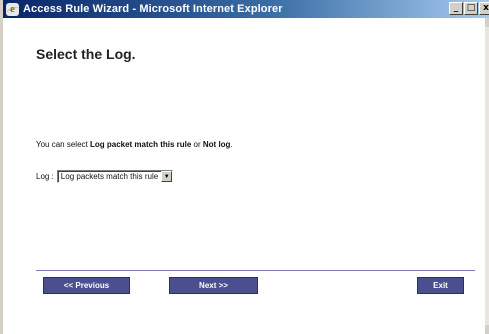  I want to click on minimize-button: _, so click(456, 8).